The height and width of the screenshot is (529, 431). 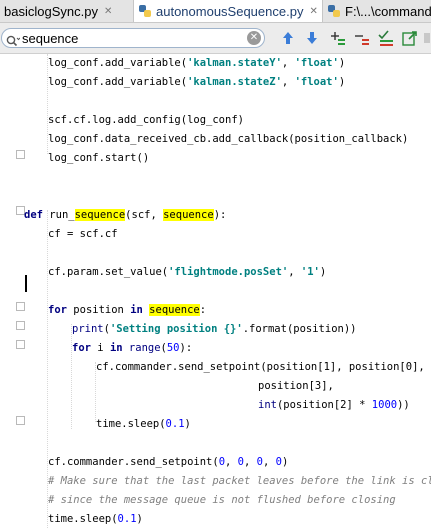 I want to click on search-icon, so click(x=13, y=41).